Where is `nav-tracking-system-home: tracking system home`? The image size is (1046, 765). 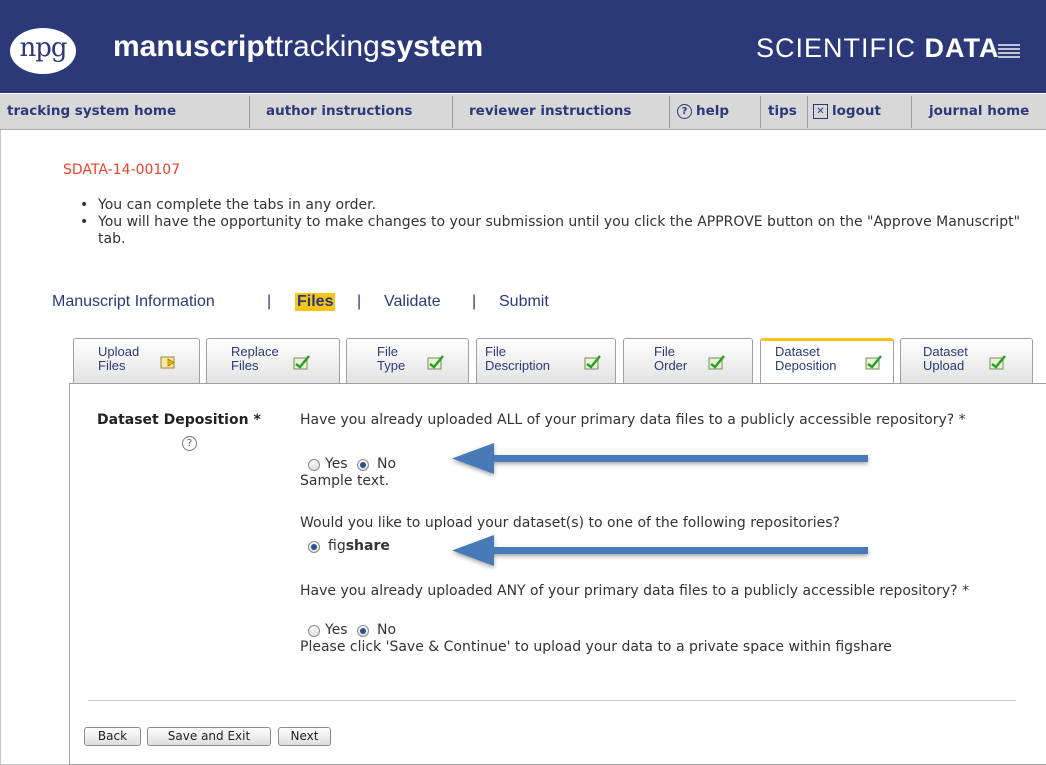
nav-tracking-system-home: tracking system home is located at coordinates (91, 111).